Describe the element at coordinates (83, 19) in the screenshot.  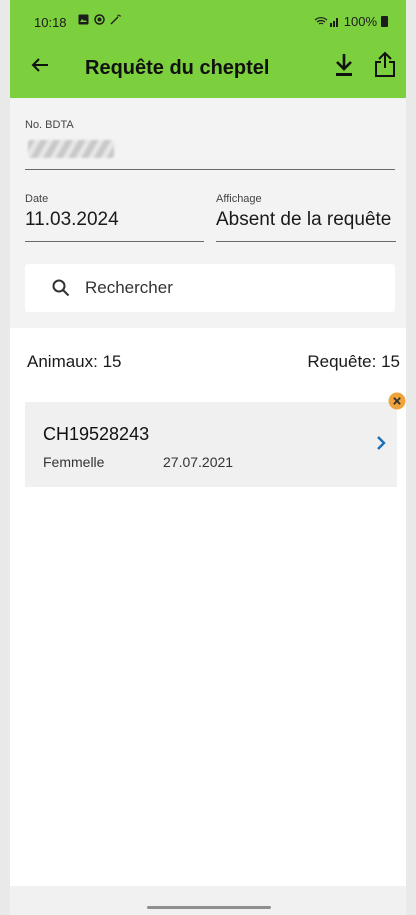
I see `image-icon` at that location.